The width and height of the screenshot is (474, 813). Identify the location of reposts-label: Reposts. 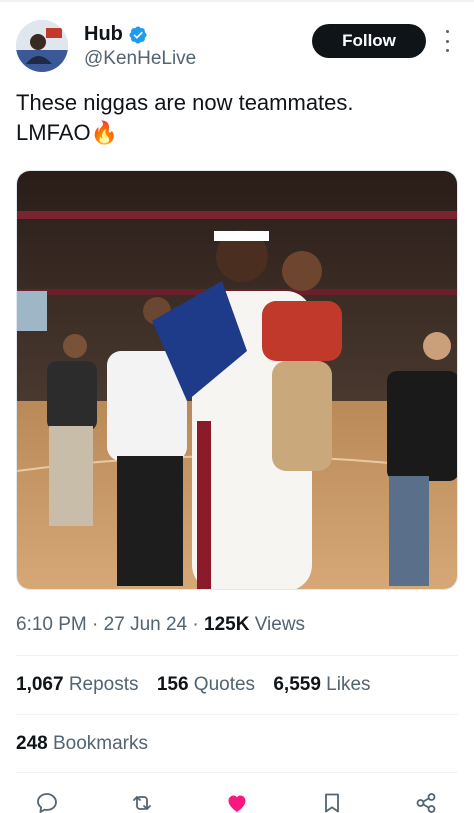
(103, 684).